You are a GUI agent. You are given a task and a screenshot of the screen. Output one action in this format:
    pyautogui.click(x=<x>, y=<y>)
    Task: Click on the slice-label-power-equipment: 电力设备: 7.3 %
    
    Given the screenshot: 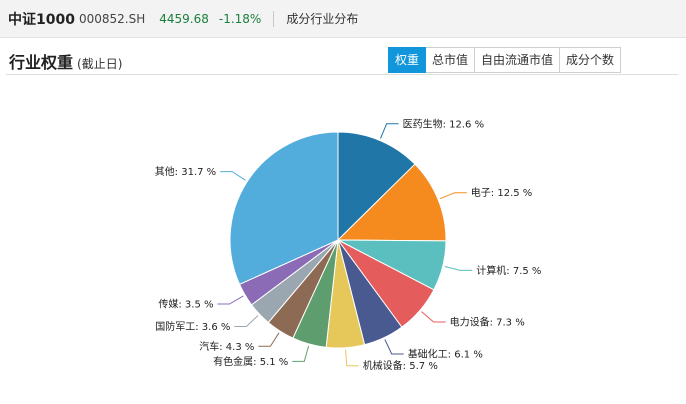 What is the action you would take?
    pyautogui.click(x=487, y=322)
    